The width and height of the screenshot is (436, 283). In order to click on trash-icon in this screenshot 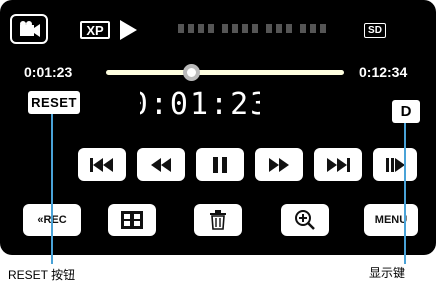, I will do `click(218, 220)`.